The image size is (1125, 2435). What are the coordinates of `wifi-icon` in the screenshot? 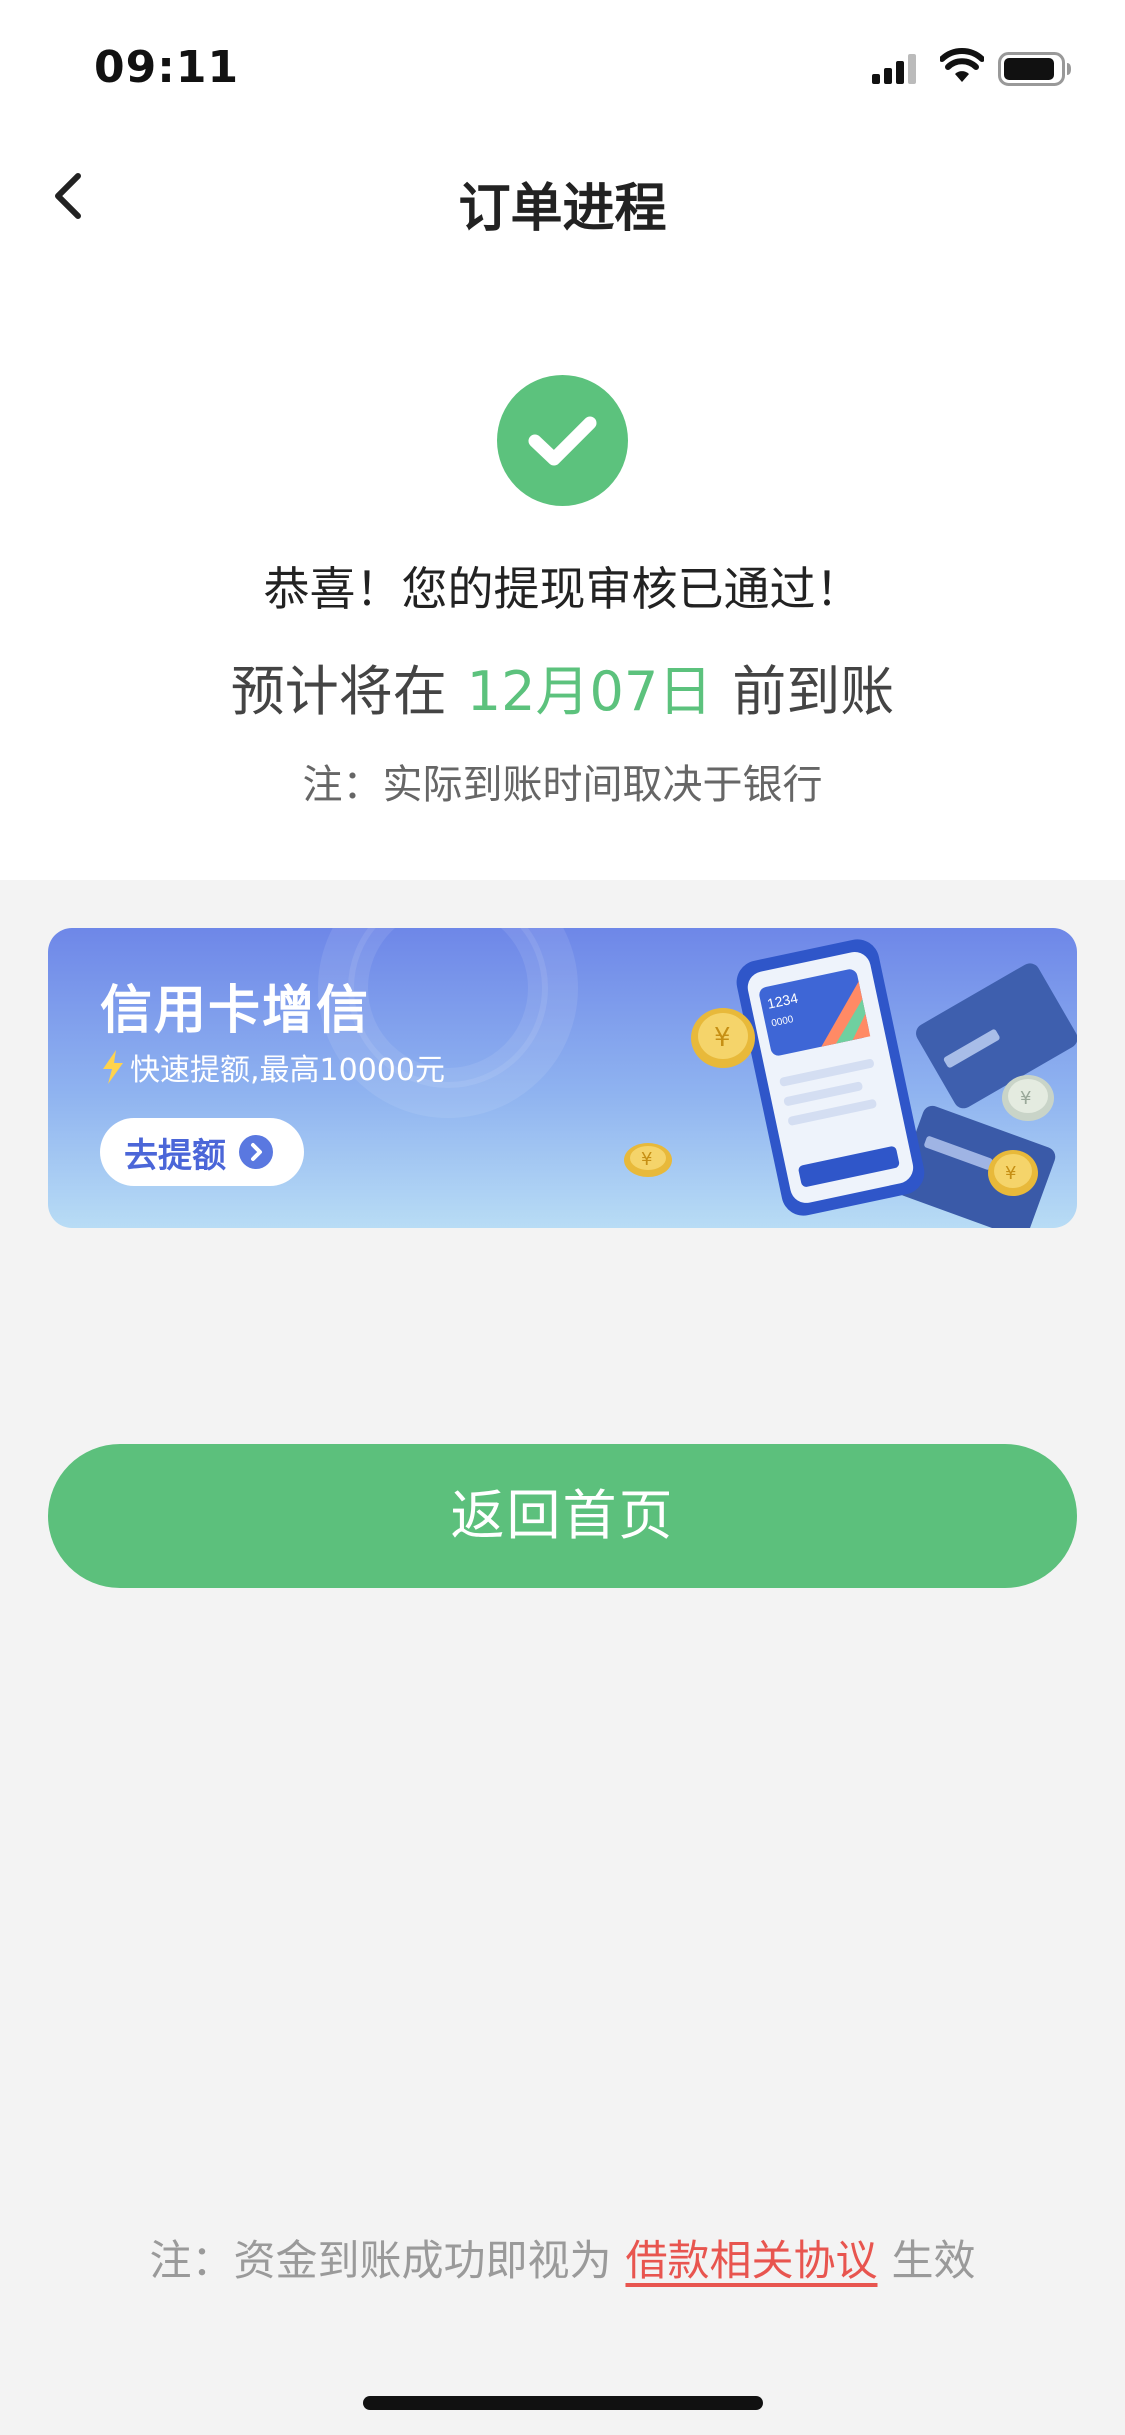 It's located at (962, 65).